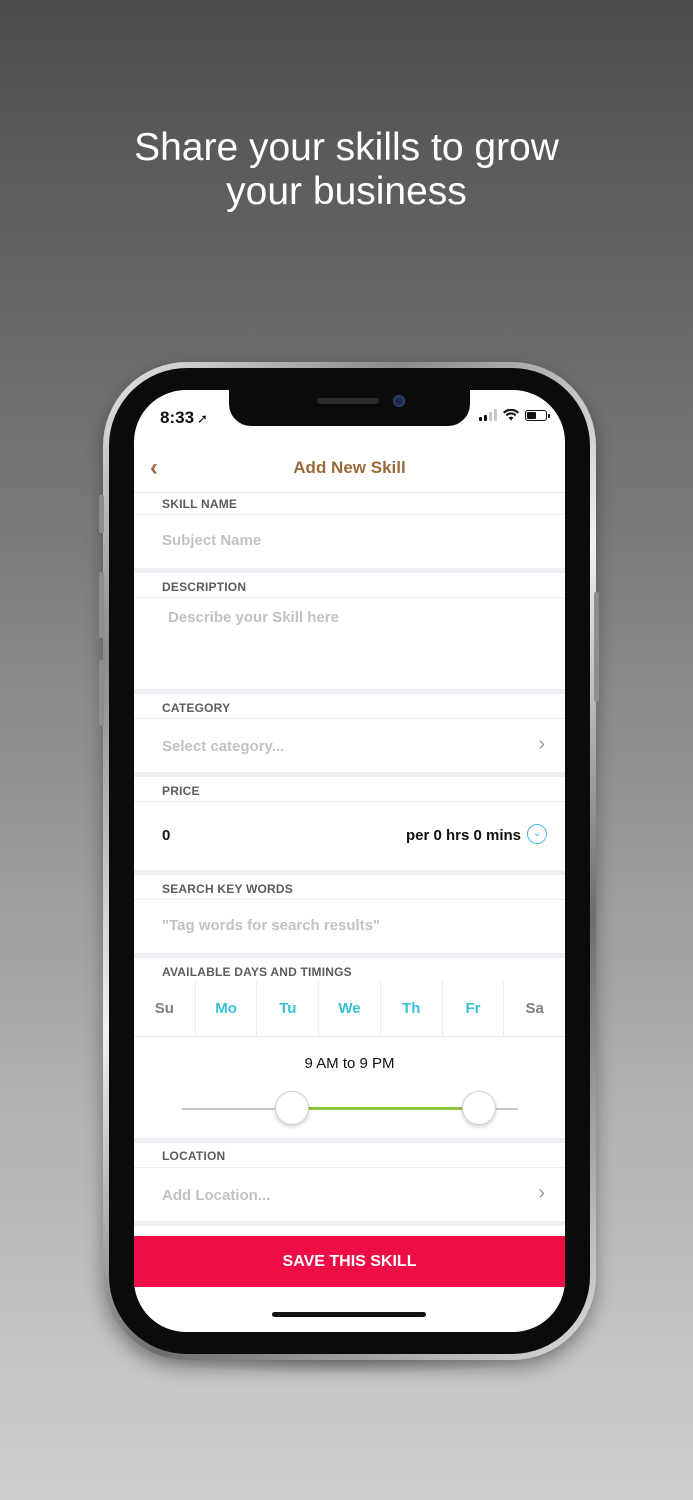 The image size is (693, 1500). Describe the element at coordinates (196, 708) in the screenshot. I see `category-label: CATEGORY` at that location.